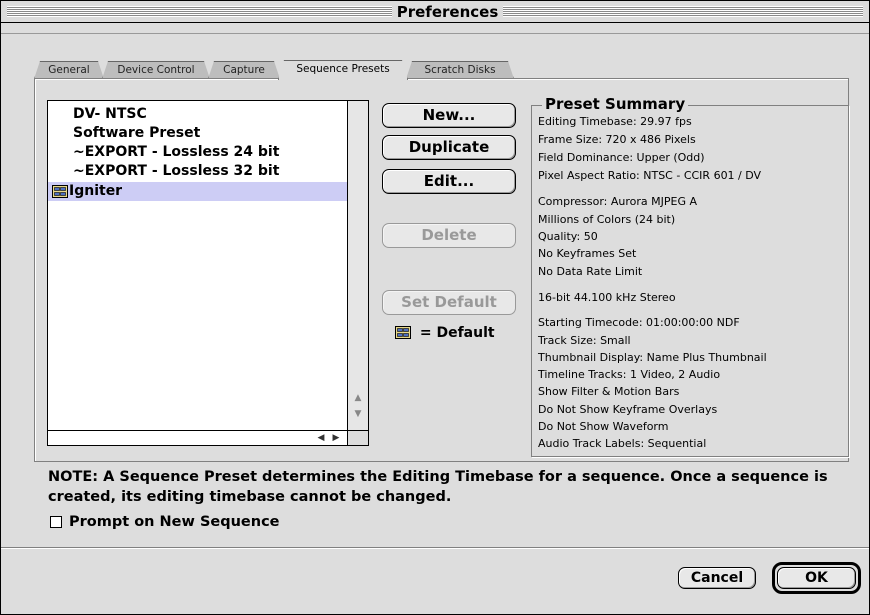  Describe the element at coordinates (683, 11) in the screenshot. I see `title-bar-stripes-right` at that location.